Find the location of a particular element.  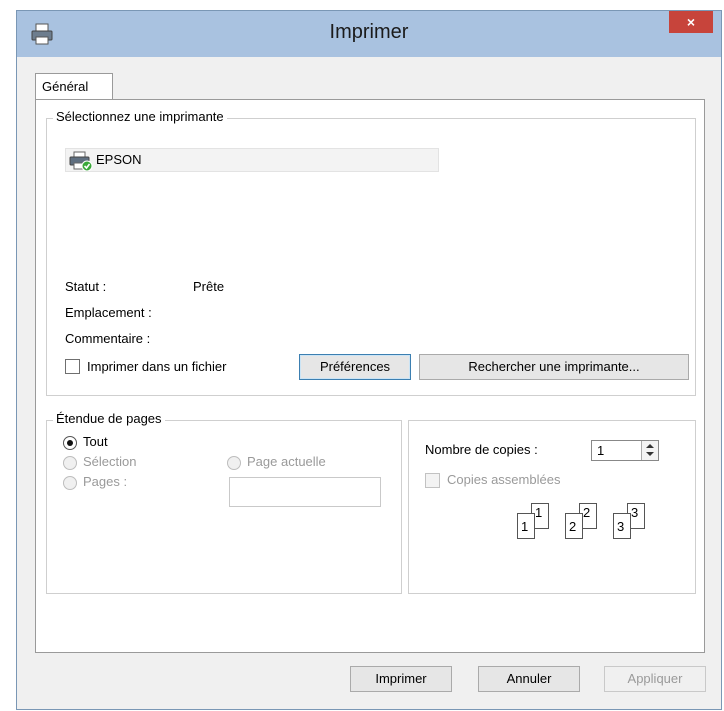

radio-selection is located at coordinates (70, 463).